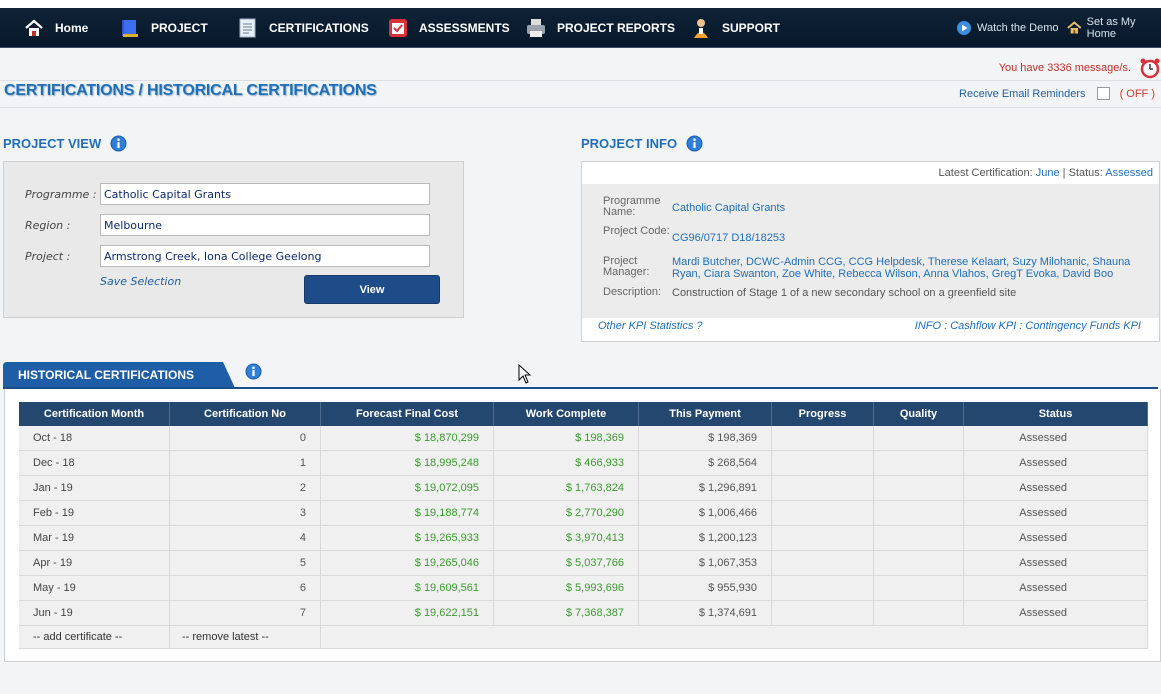 Image resolution: width=1161 pixels, height=694 pixels. What do you see at coordinates (245, 563) in the screenshot?
I see `table-cell: 5` at bounding box center [245, 563].